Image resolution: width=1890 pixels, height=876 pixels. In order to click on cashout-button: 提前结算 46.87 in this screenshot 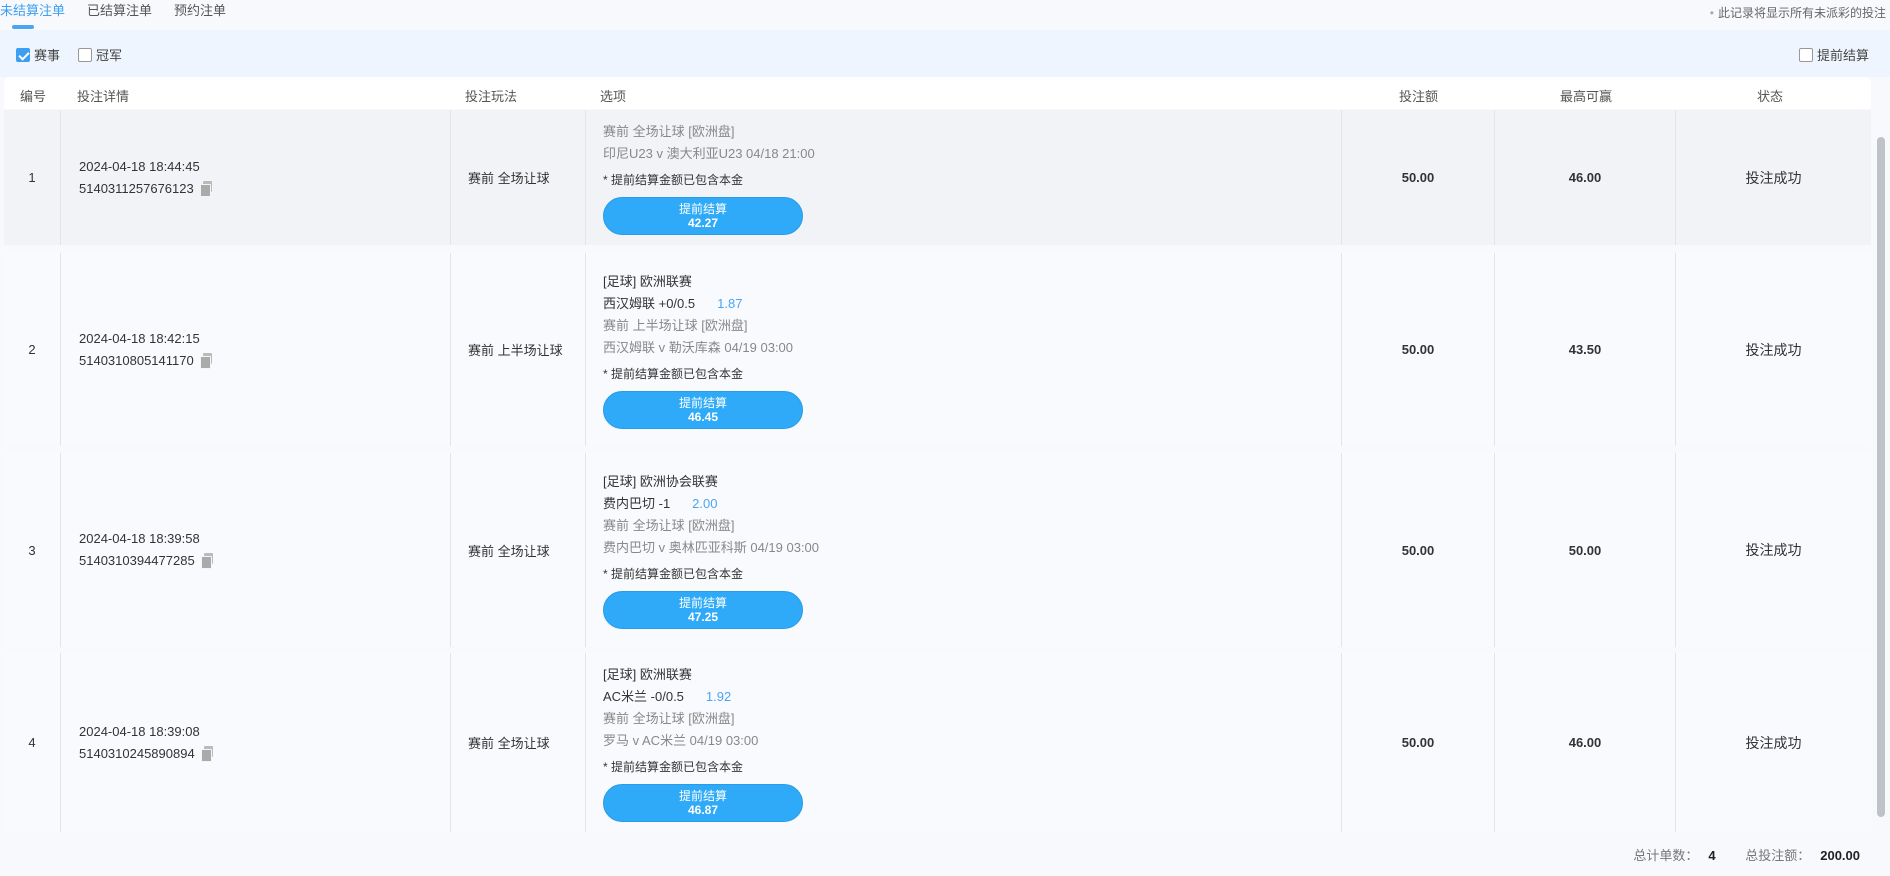, I will do `click(703, 802)`.